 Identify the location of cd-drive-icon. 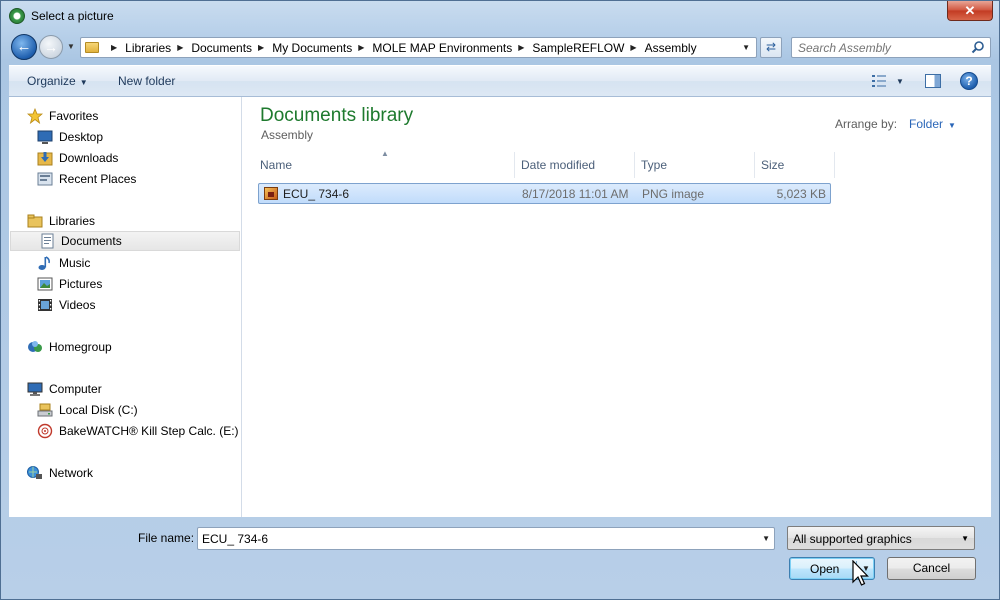
(45, 431).